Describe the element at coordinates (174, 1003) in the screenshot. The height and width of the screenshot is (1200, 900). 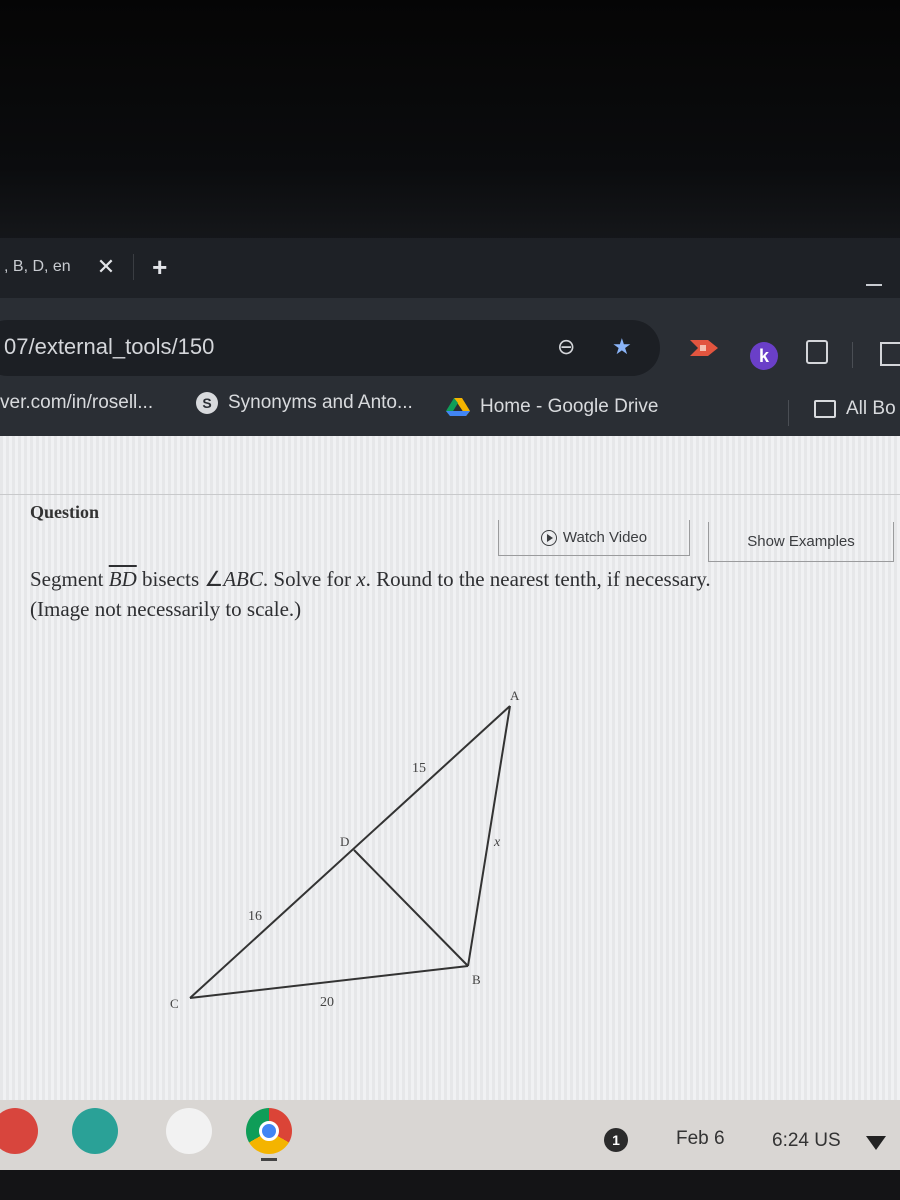
I see `vertex-c-label: C` at that location.